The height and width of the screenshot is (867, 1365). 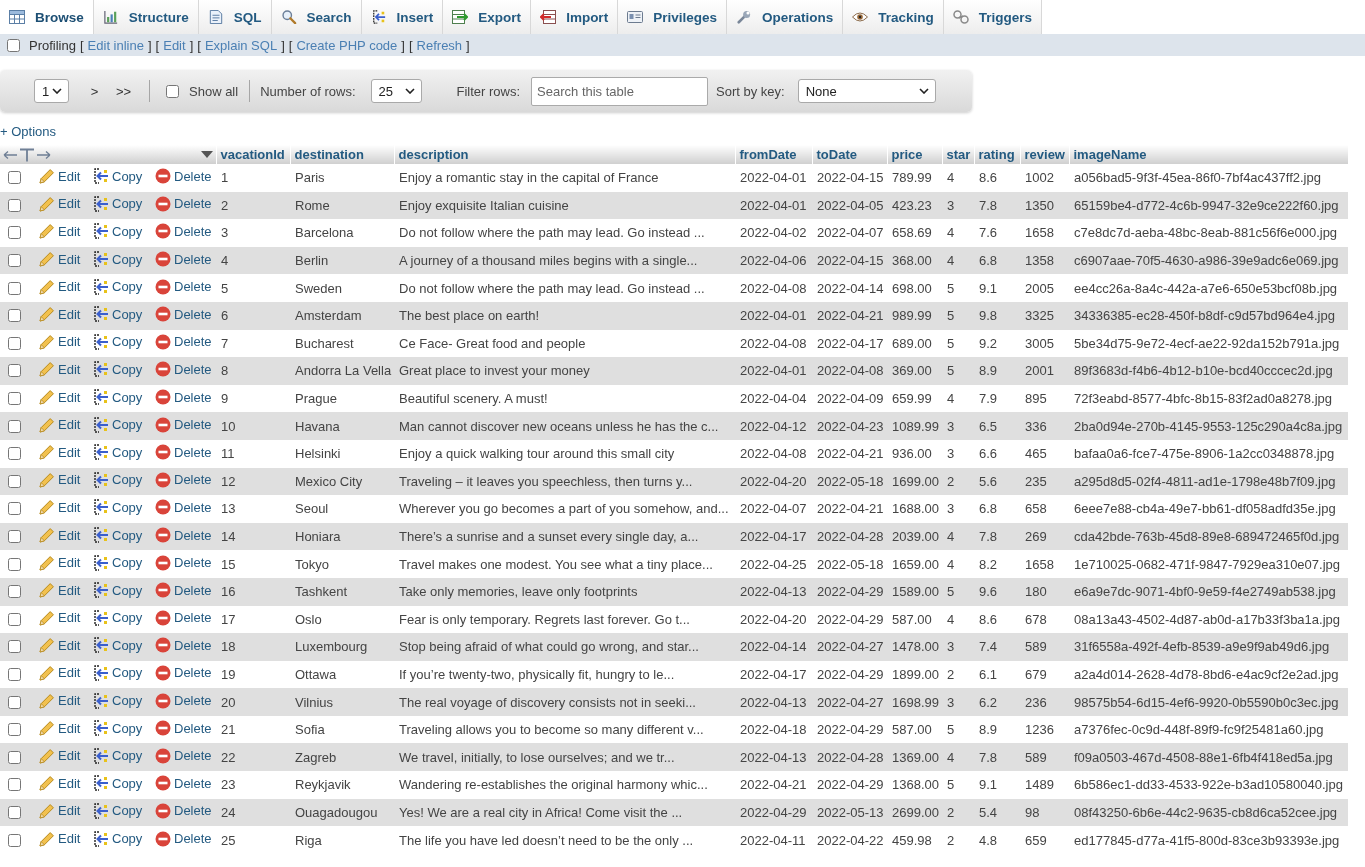 What do you see at coordinates (316, 17) in the screenshot?
I see `tab: Search` at bounding box center [316, 17].